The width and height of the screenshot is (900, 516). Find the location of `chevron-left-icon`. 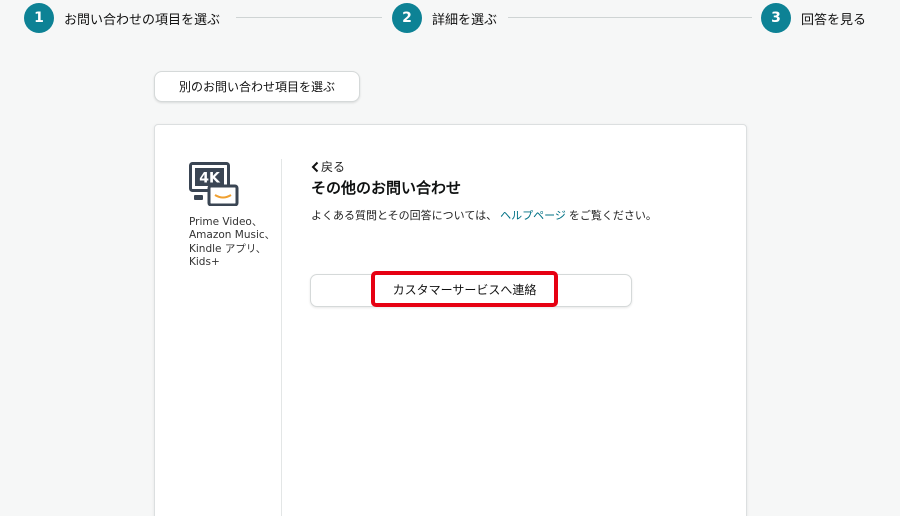

chevron-left-icon is located at coordinates (315, 166).